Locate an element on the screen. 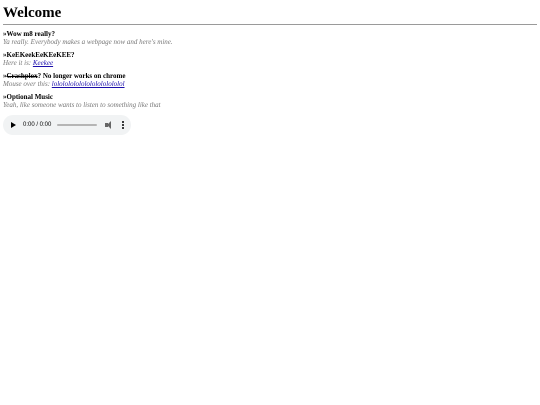  section-description-text: Here it is: is located at coordinates (18, 63).